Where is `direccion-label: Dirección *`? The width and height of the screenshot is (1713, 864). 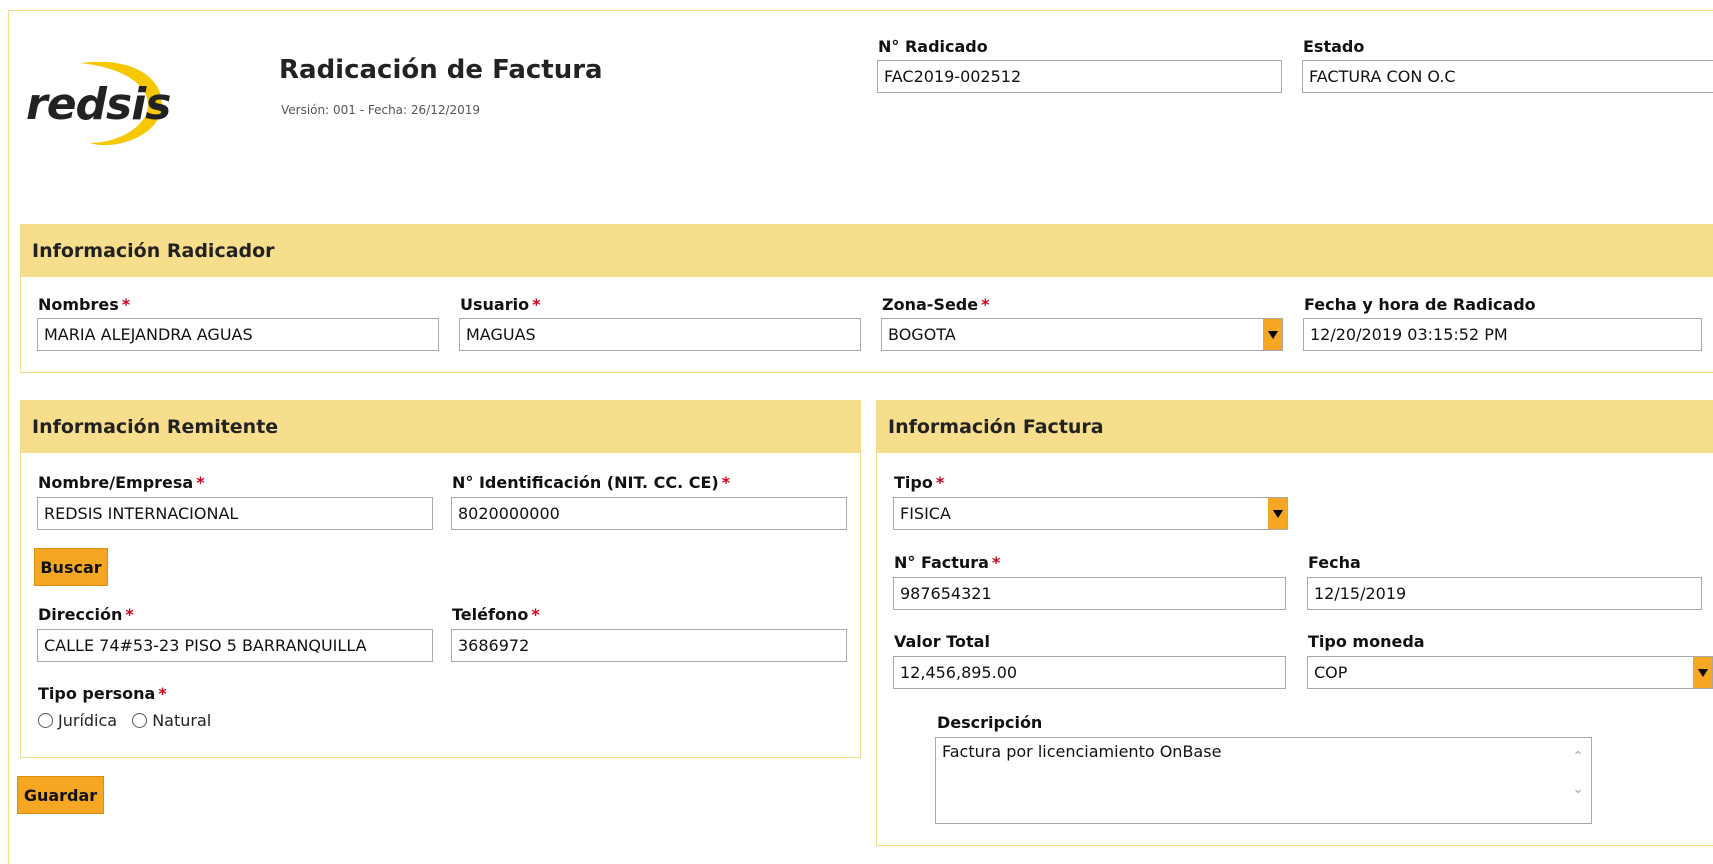
direccion-label: Dirección * is located at coordinates (86, 614).